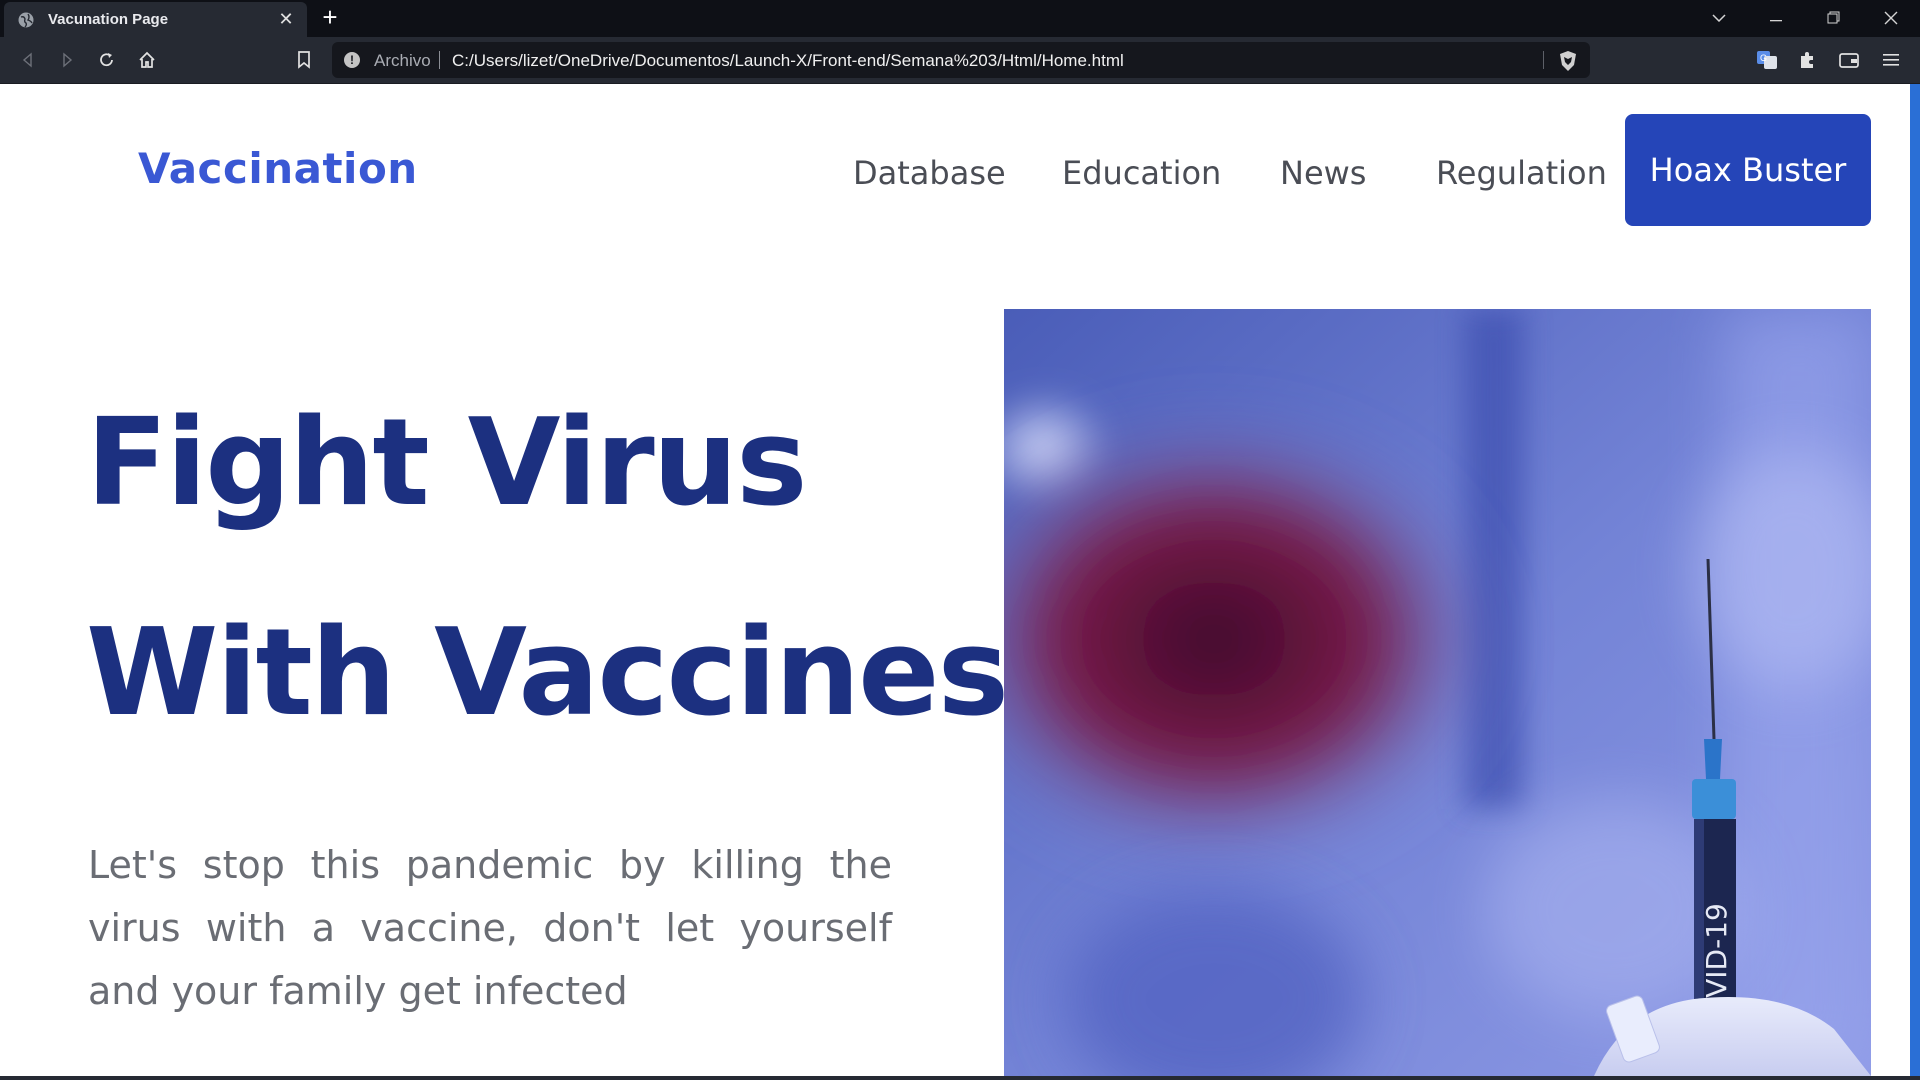  I want to click on menu-icon, so click(1891, 60).